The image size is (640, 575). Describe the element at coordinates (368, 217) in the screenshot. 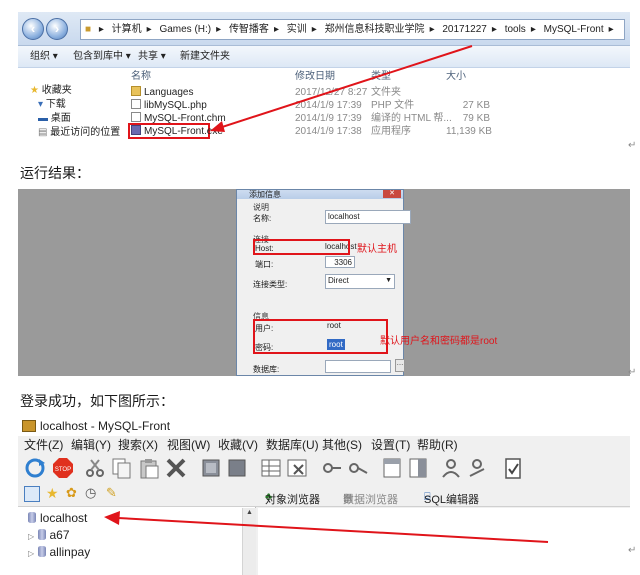

I see `name-input: localhost` at that location.